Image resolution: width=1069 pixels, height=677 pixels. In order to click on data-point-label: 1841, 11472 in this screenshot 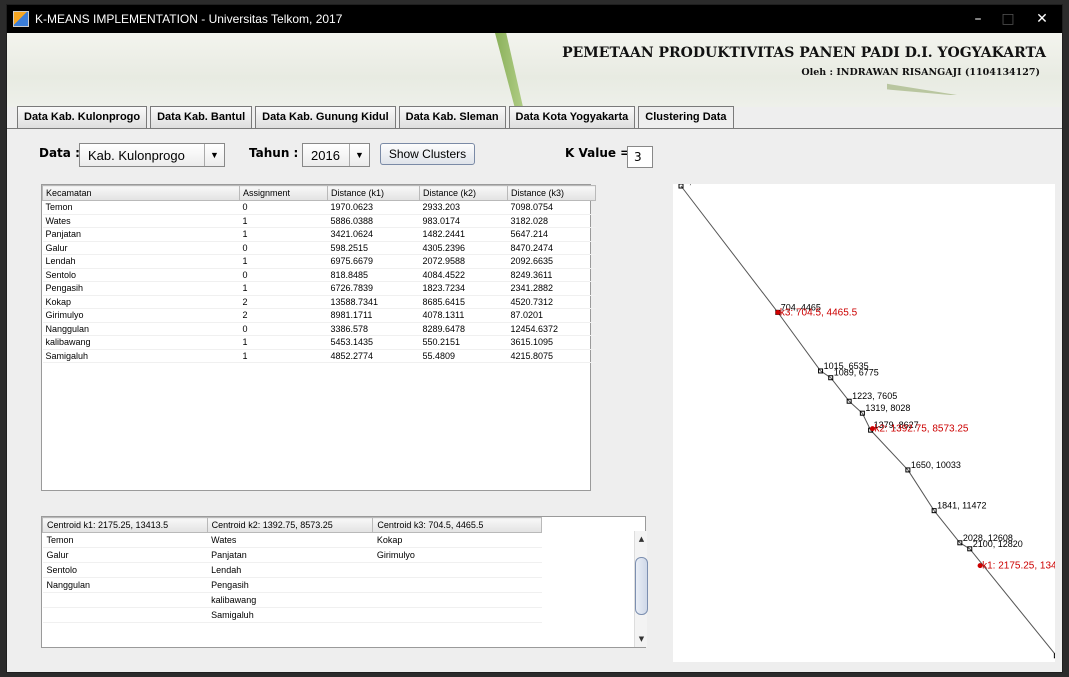, I will do `click(961, 506)`.